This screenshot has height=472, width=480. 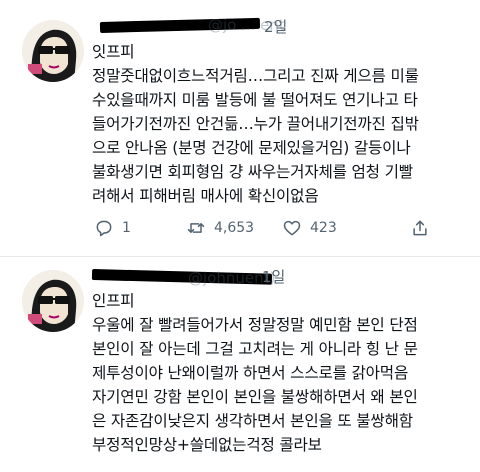 What do you see at coordinates (275, 26) in the screenshot?
I see `tweet-time: 2일` at bounding box center [275, 26].